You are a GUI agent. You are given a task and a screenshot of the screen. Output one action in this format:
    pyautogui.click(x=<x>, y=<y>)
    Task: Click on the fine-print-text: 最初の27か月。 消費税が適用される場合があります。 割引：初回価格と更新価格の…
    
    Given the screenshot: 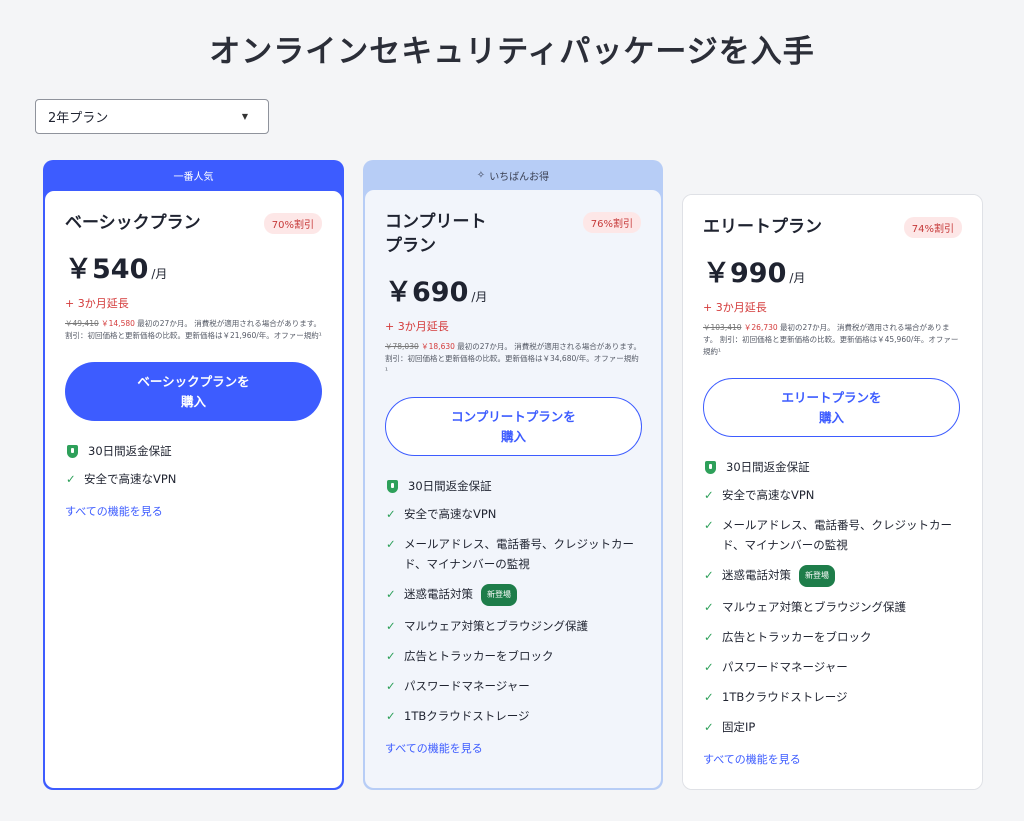 What is the action you would take?
    pyautogui.click(x=831, y=339)
    